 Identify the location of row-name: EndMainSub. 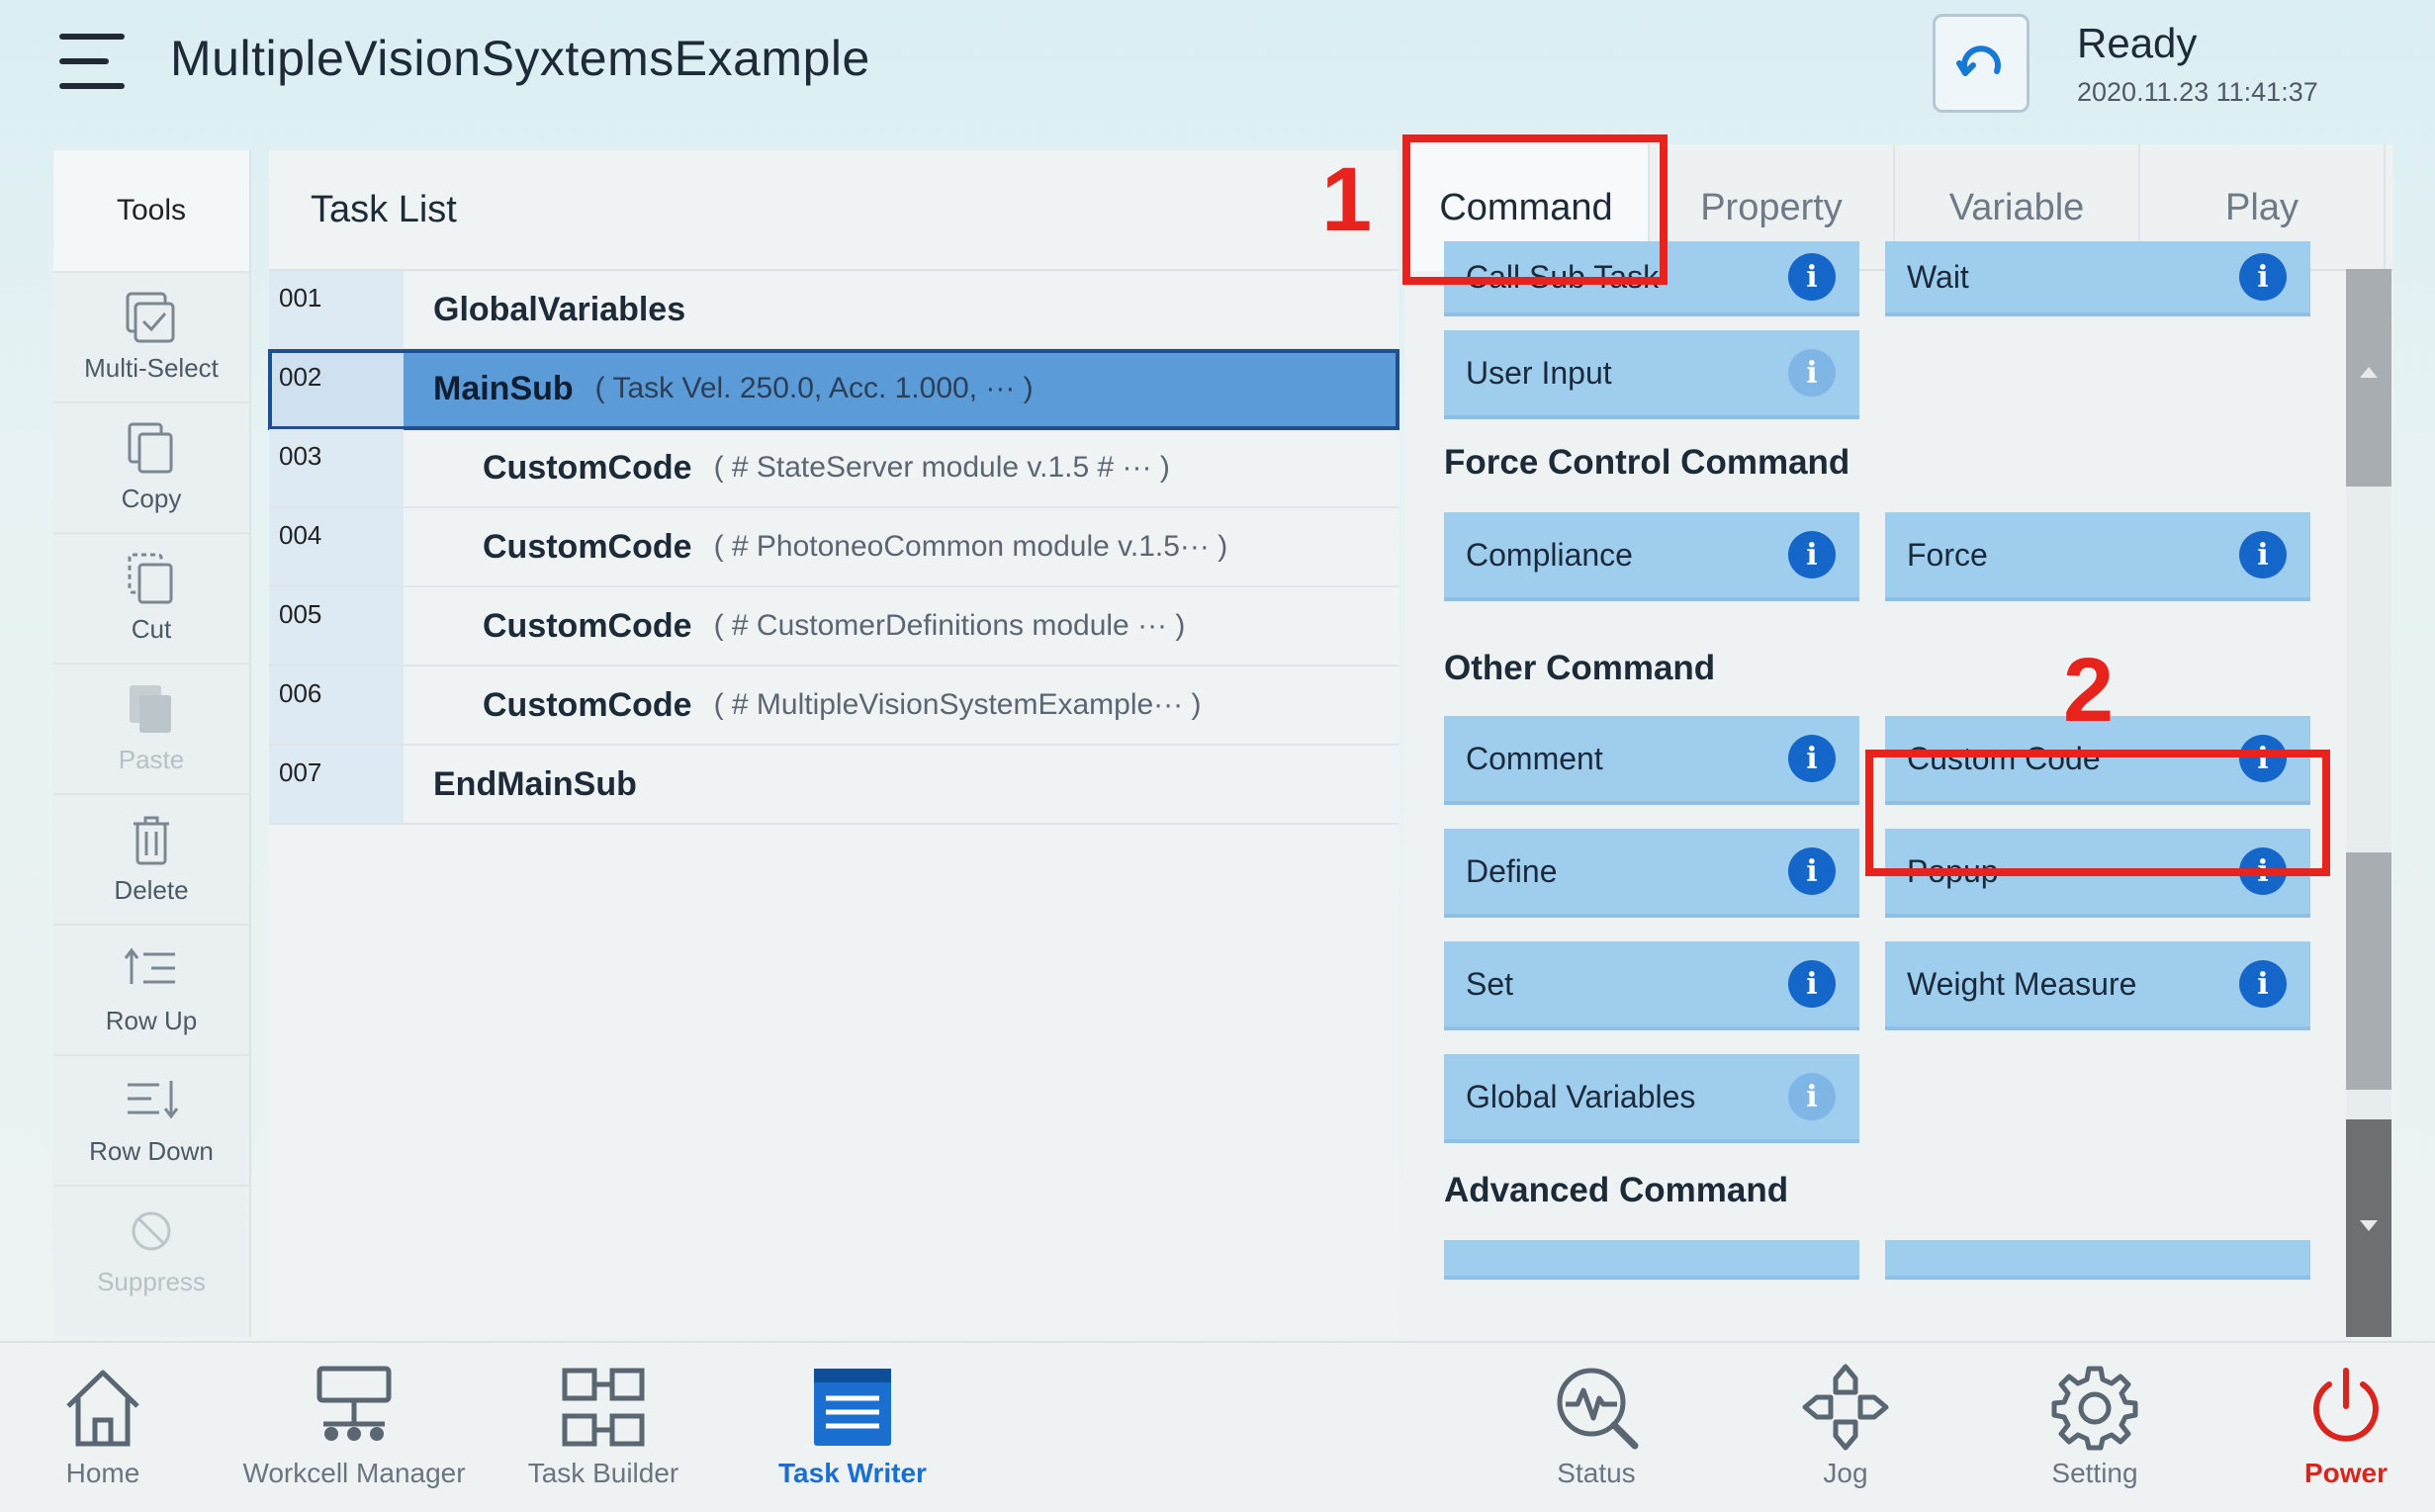
(535, 784).